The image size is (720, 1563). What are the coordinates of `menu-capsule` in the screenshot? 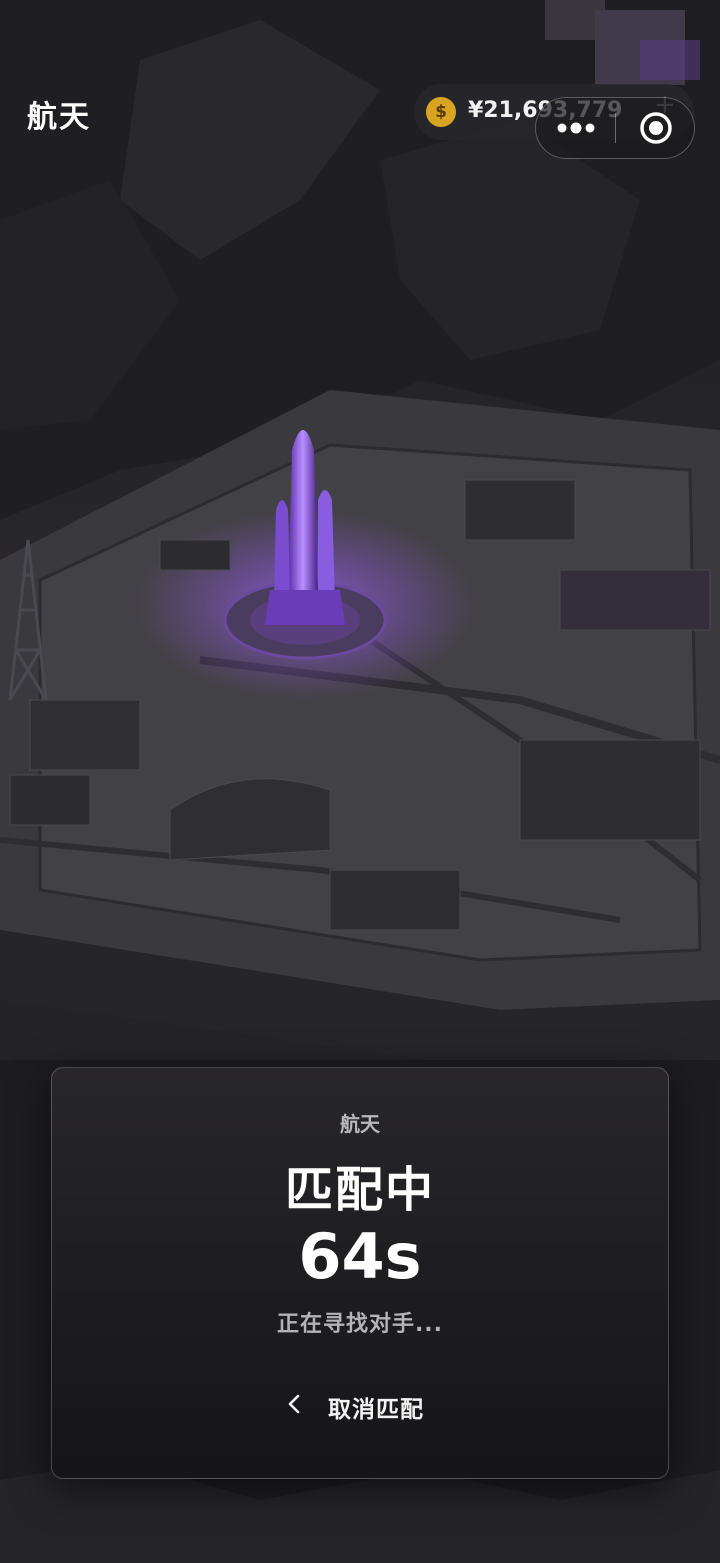 It's located at (615, 128).